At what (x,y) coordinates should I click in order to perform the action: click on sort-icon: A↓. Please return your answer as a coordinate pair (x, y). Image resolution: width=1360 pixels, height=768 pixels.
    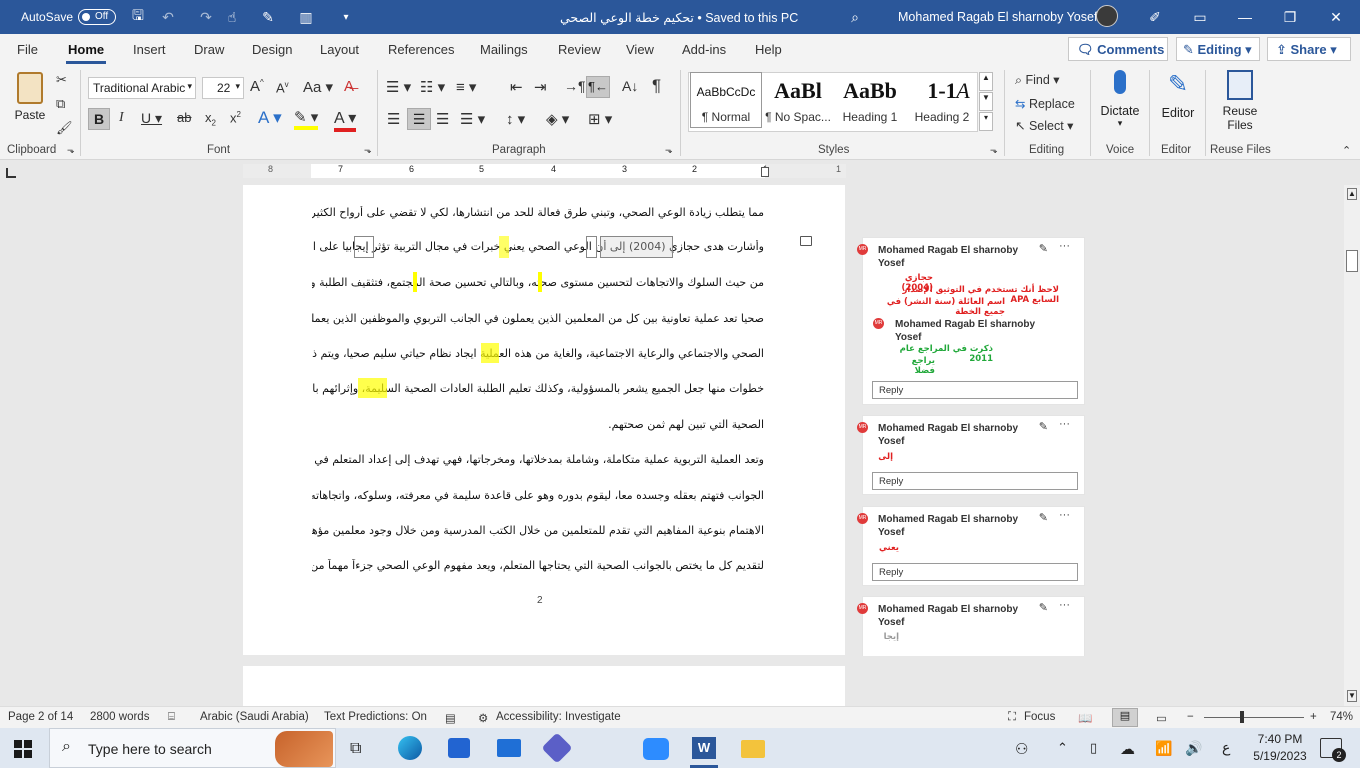
    Looking at the image, I should click on (630, 86).